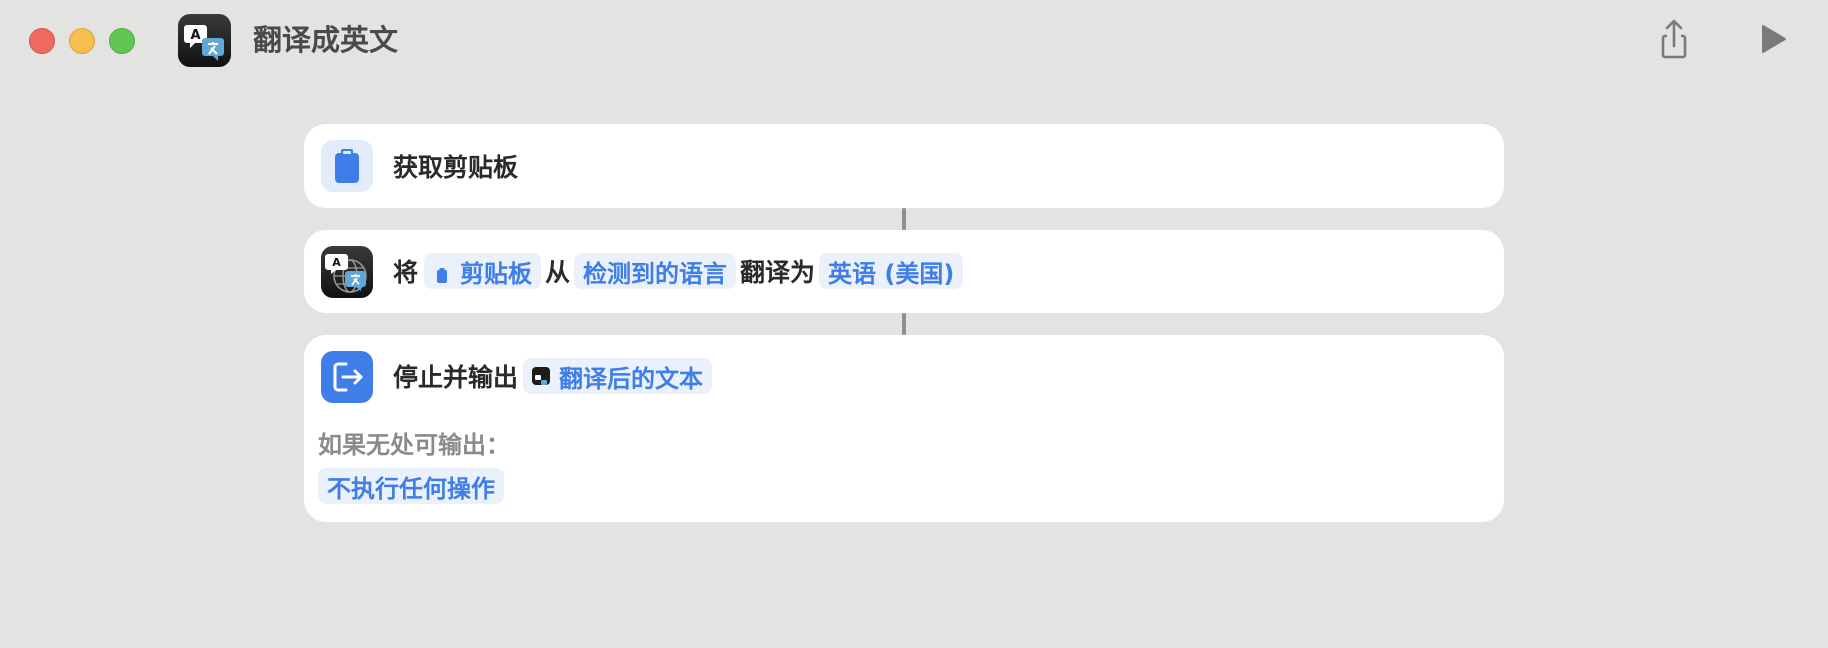 This screenshot has width=1828, height=648. What do you see at coordinates (778, 272) in the screenshot?
I see `to-word: 翻译为` at bounding box center [778, 272].